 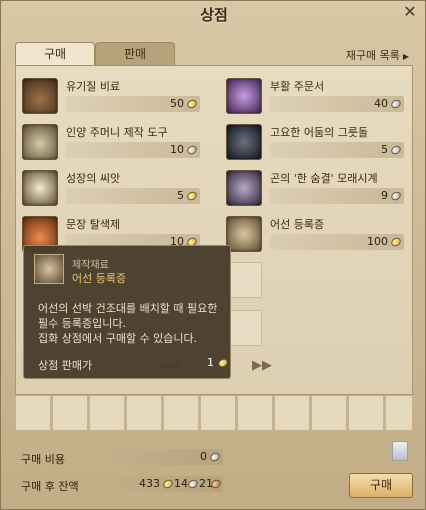 What do you see at coordinates (405, 56) in the screenshot?
I see `chevron-right-icon: ▶` at bounding box center [405, 56].